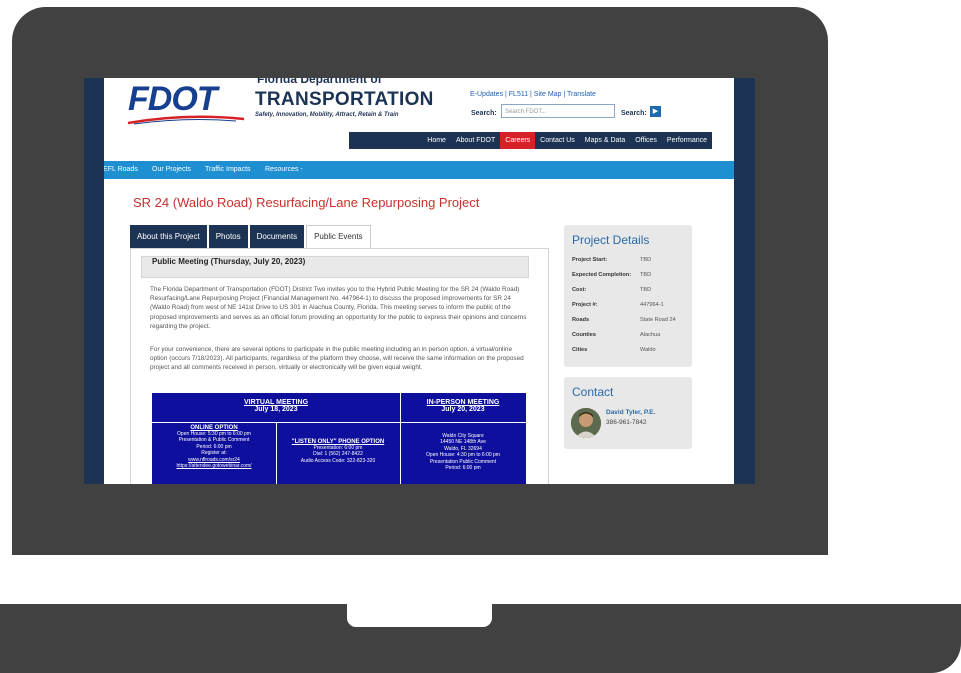 The width and height of the screenshot is (961, 673). Describe the element at coordinates (338, 236) in the screenshot. I see `tab-public-events: Public Events` at that location.